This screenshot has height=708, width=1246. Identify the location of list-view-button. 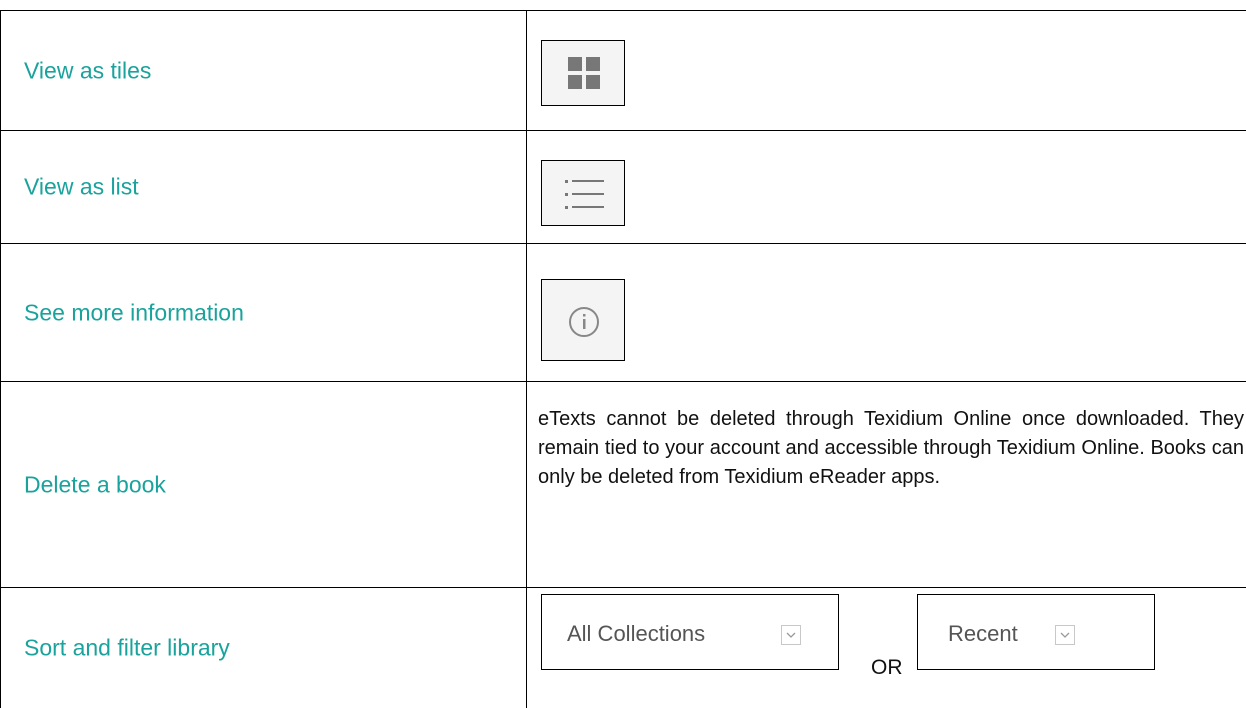
(583, 193).